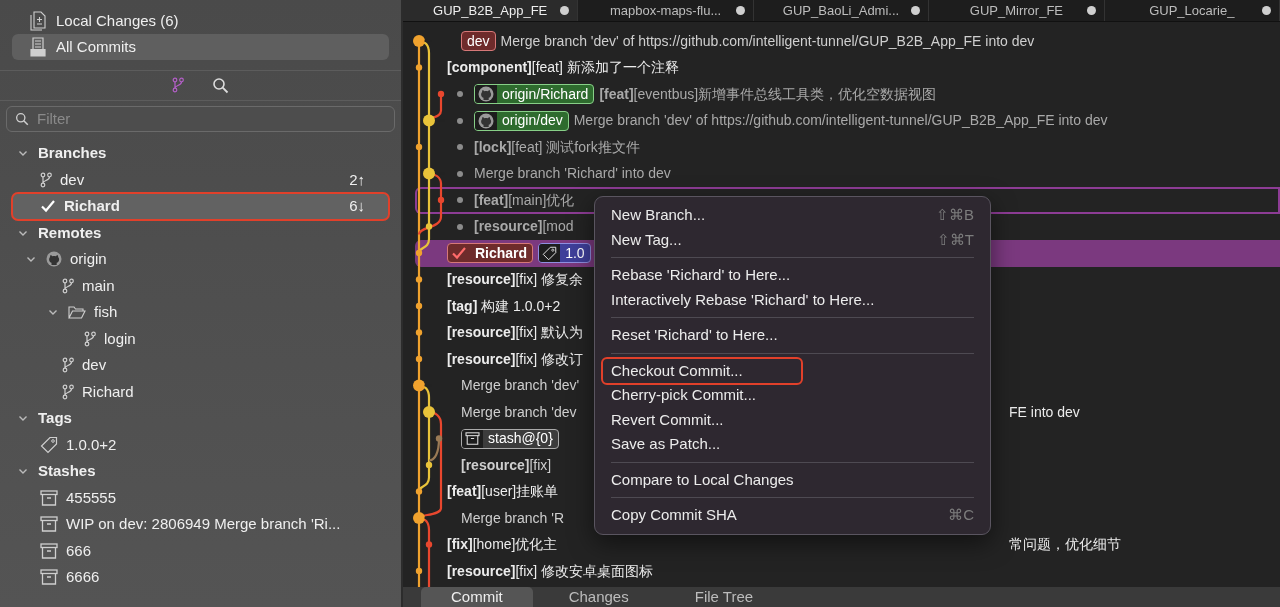 The width and height of the screenshot is (1280, 607). Describe the element at coordinates (1044, 412) in the screenshot. I see `commit-message: FE into dev` at that location.